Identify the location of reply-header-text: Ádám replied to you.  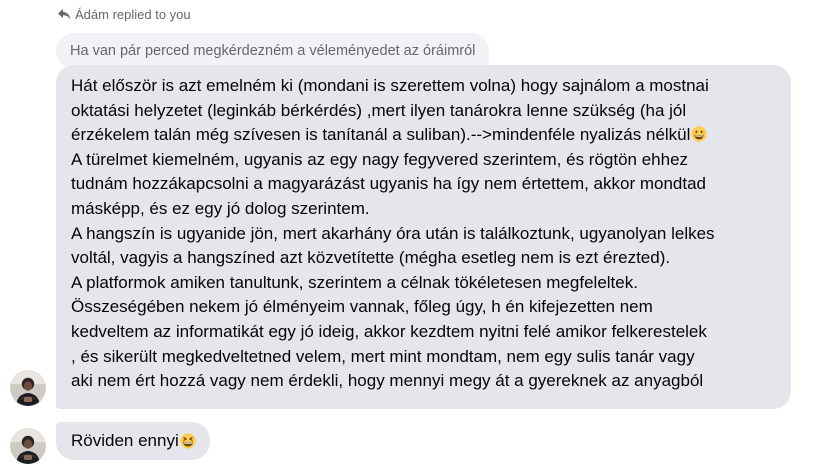
(133, 14).